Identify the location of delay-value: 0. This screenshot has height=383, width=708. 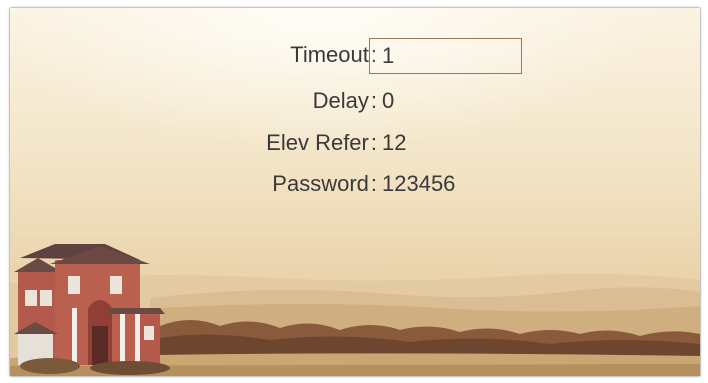
(388, 101).